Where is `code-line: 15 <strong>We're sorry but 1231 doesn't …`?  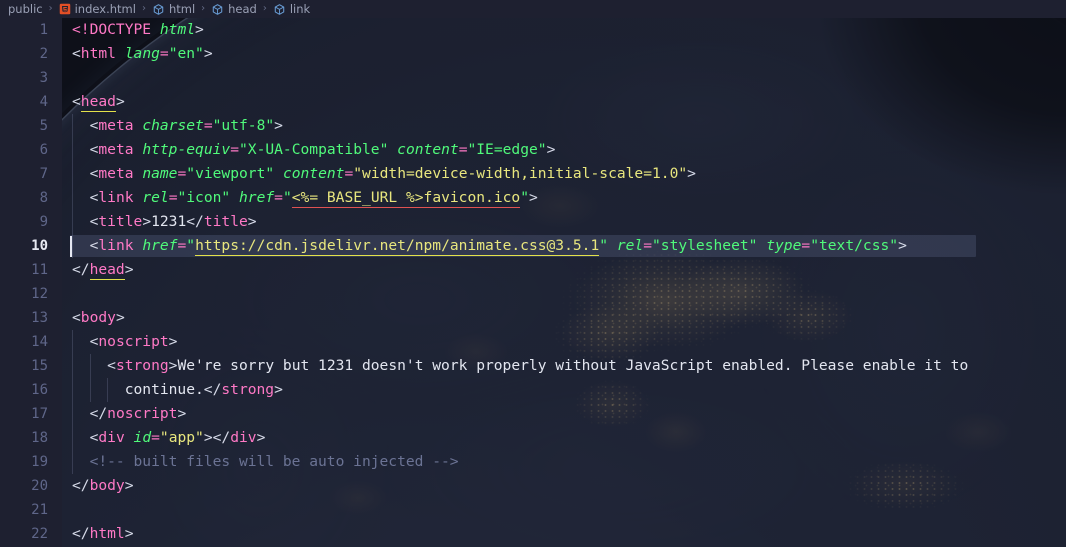 code-line: 15 <strong>We're sorry but 1231 doesn't … is located at coordinates (533, 366).